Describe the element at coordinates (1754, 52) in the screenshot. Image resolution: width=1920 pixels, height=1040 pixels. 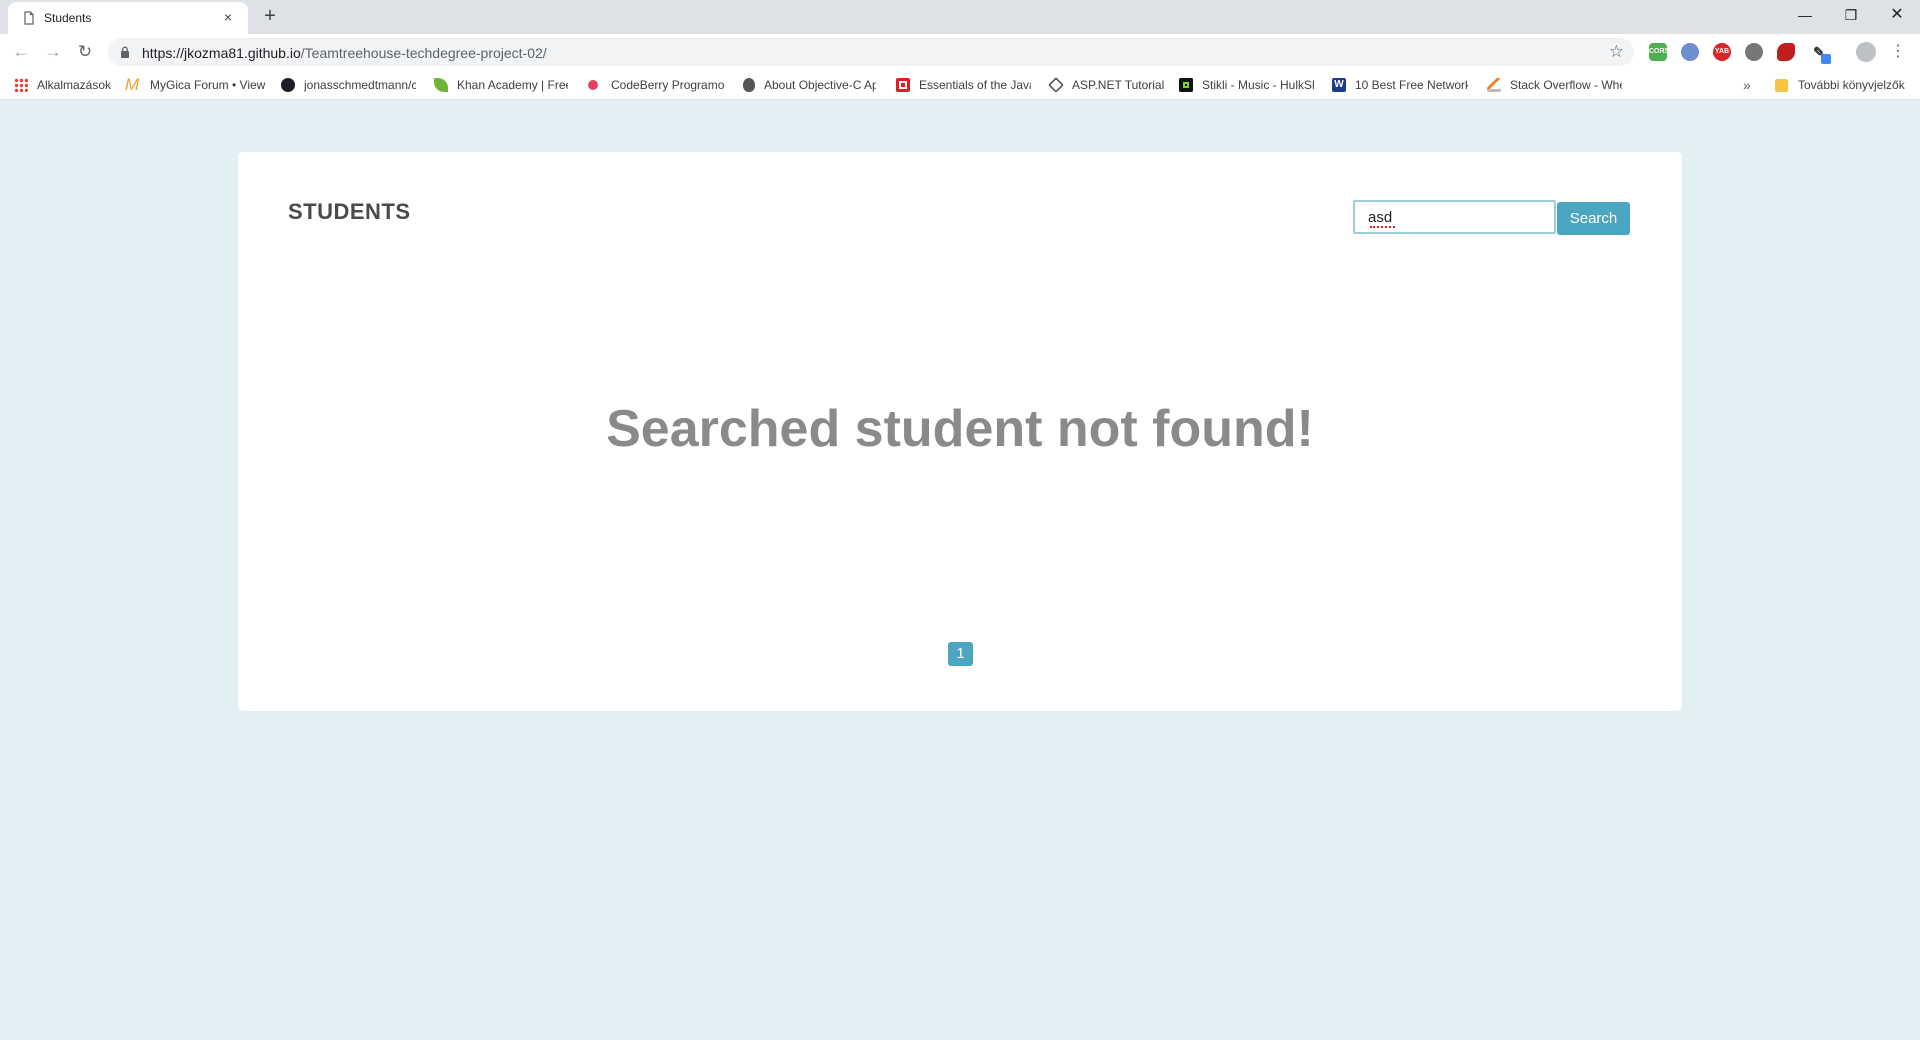
I see `grey-extension-icon` at that location.